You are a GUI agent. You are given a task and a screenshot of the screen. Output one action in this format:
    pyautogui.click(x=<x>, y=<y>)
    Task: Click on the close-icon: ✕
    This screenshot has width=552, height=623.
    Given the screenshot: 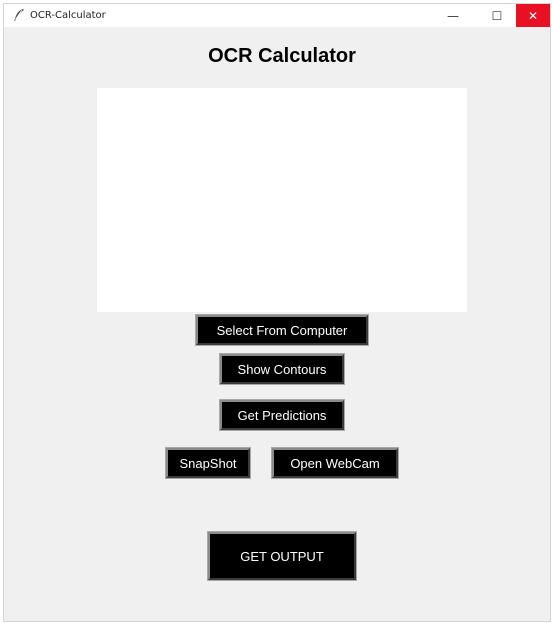 What is the action you would take?
    pyautogui.click(x=533, y=15)
    